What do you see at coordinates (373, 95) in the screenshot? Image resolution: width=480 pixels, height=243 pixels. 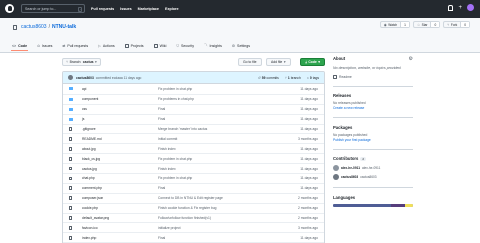 I see `releases-heading: Releases` at bounding box center [373, 95].